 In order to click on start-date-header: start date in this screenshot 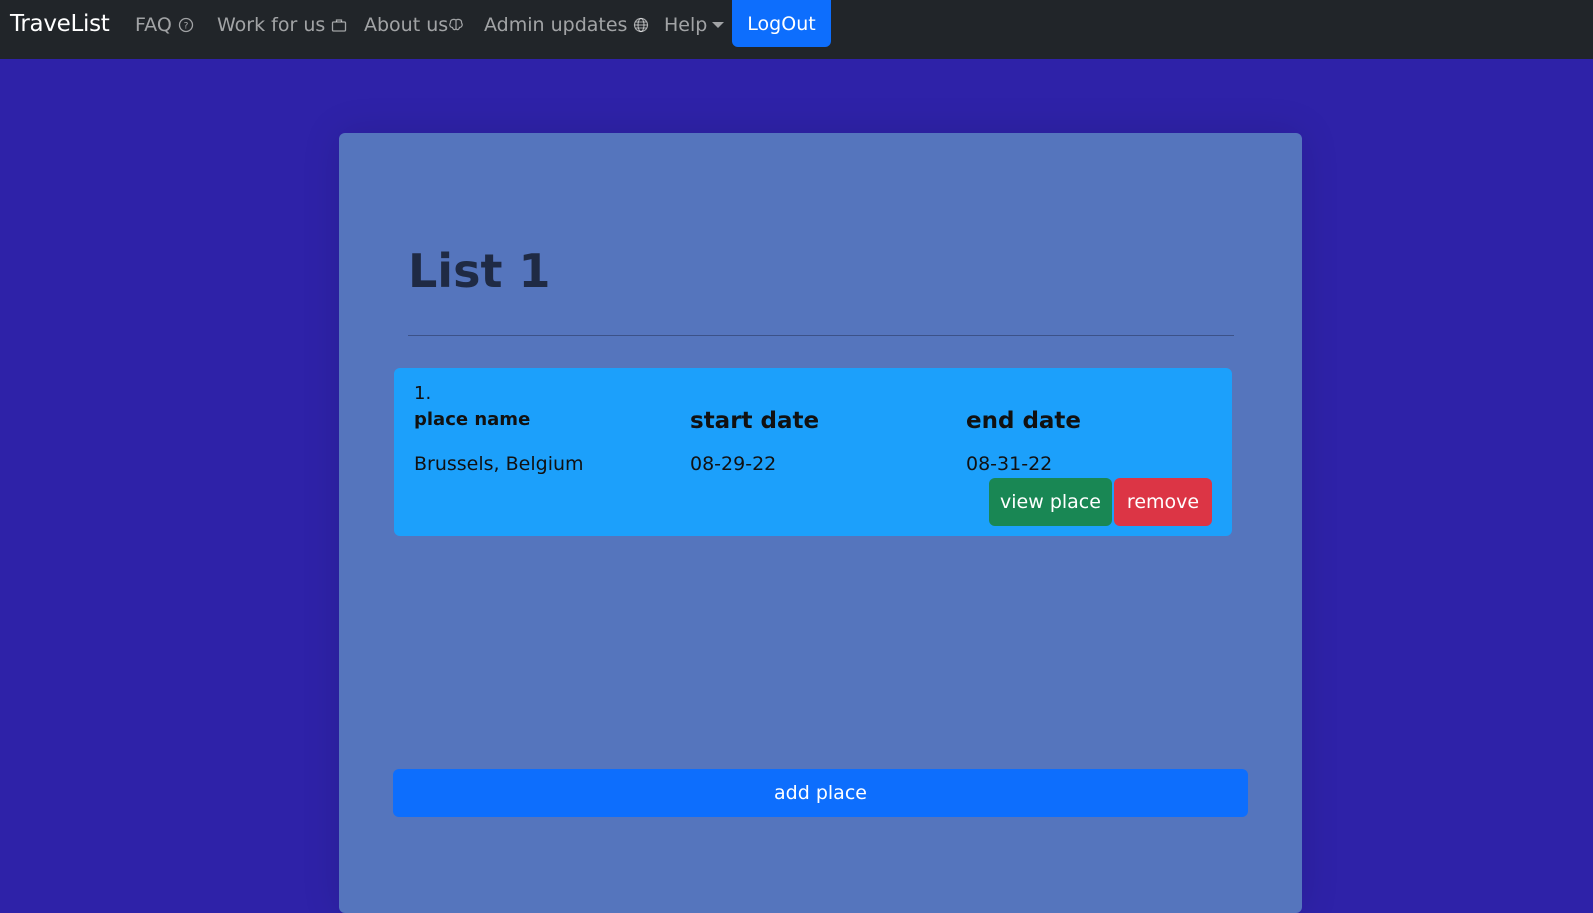, I will do `click(755, 421)`.